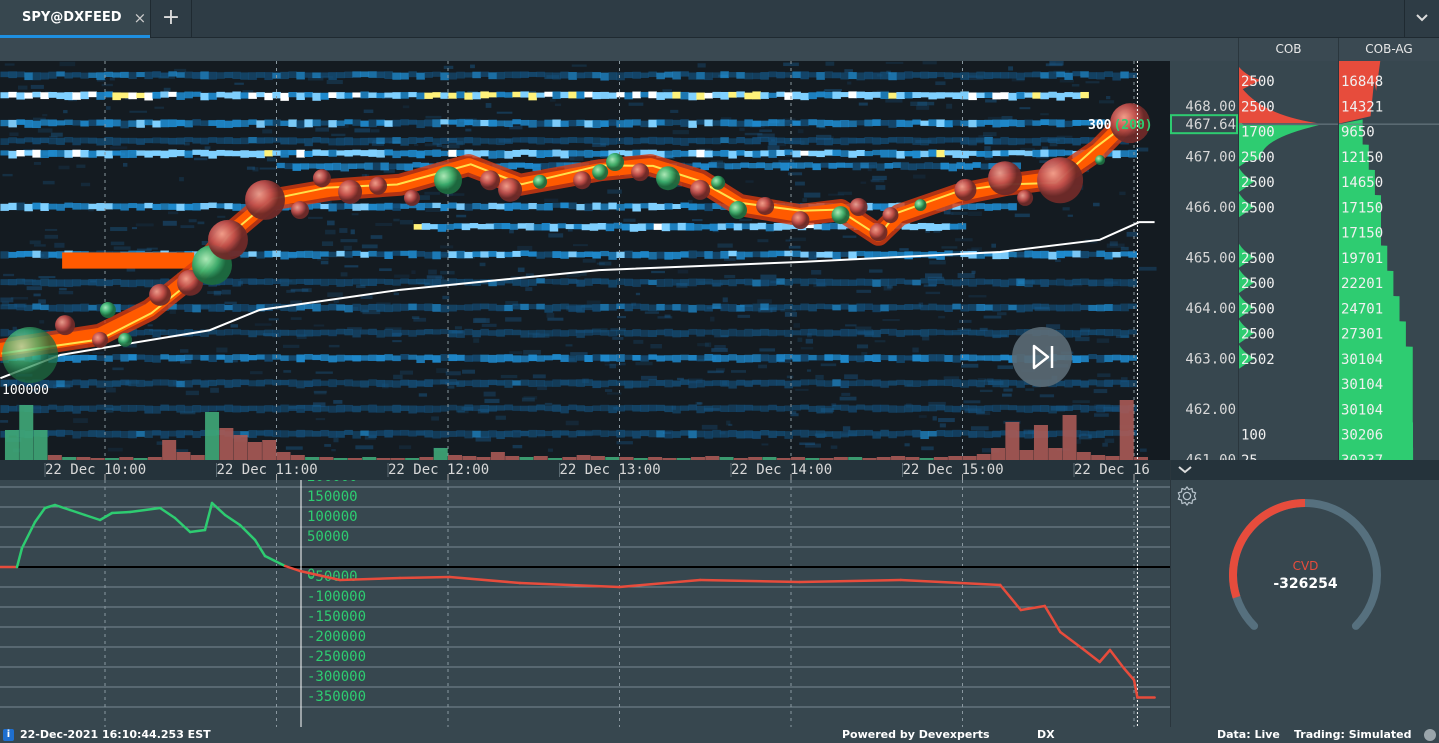  Describe the element at coordinates (140, 18) in the screenshot. I see `close-icon: ×` at that location.